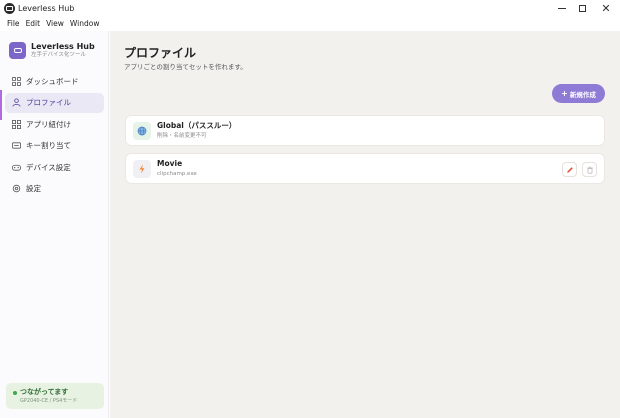  Describe the element at coordinates (185, 67) in the screenshot. I see `page-subtitle: アプリごとの割り当てセットを作れます。` at that location.